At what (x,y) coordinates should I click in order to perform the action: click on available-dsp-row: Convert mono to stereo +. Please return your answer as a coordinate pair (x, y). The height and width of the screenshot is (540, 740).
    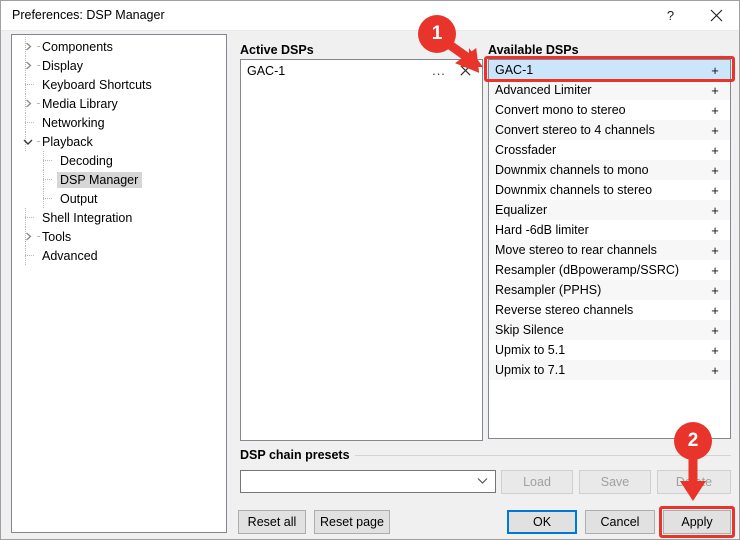
    Looking at the image, I should click on (609, 110).